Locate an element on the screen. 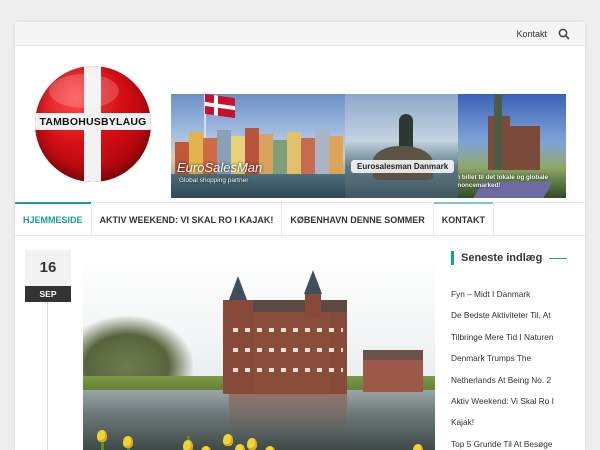 This screenshot has width=600, height=450. post-date-badge: 16 SEP is located at coordinates (48, 276).